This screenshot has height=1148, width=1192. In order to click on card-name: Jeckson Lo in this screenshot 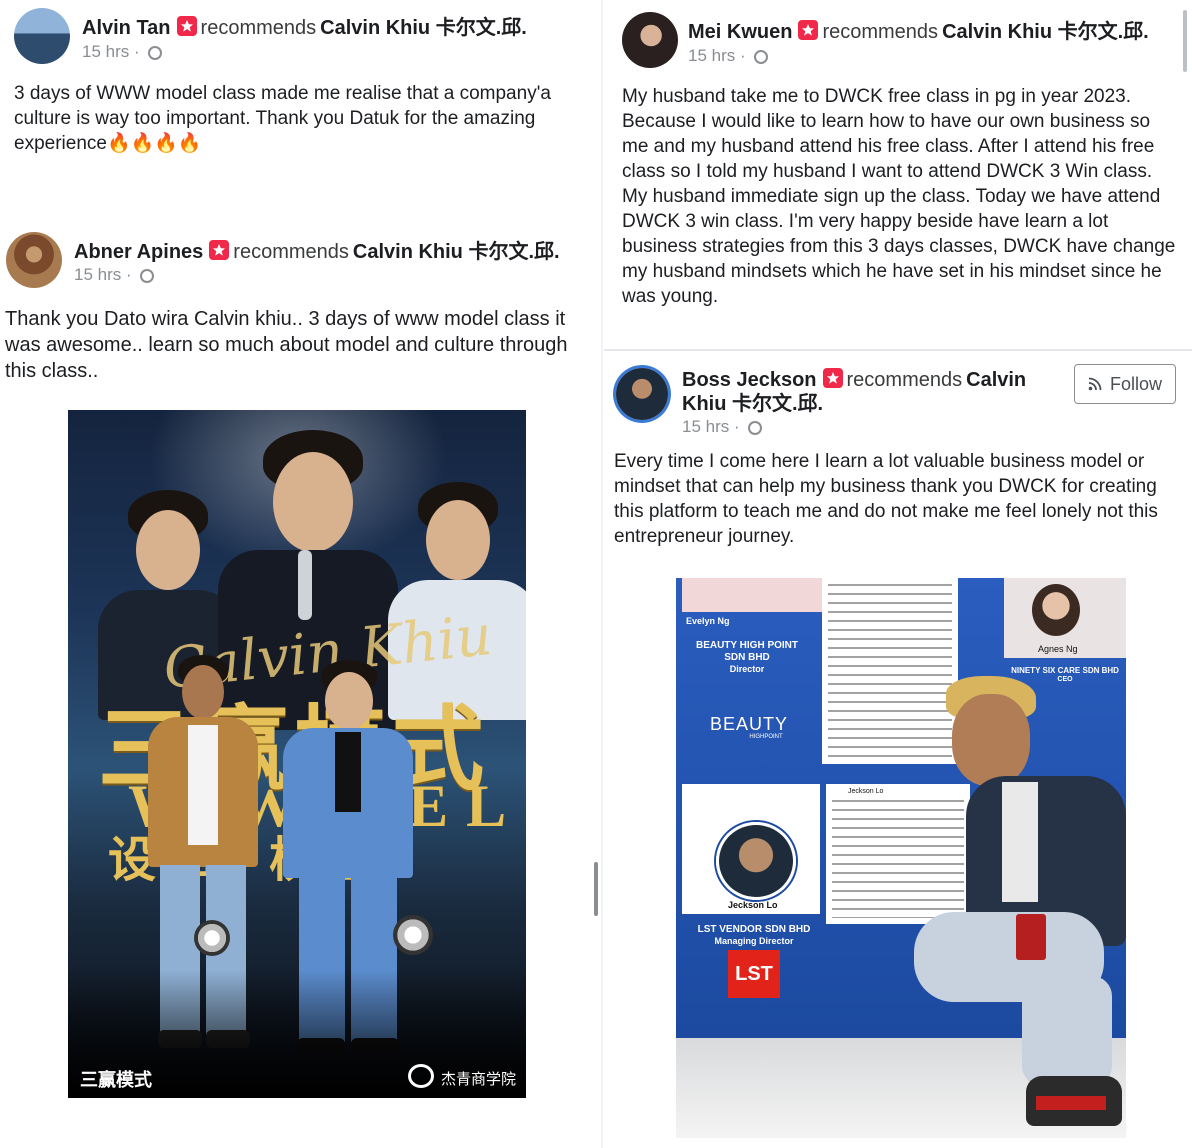, I will do `click(753, 905)`.